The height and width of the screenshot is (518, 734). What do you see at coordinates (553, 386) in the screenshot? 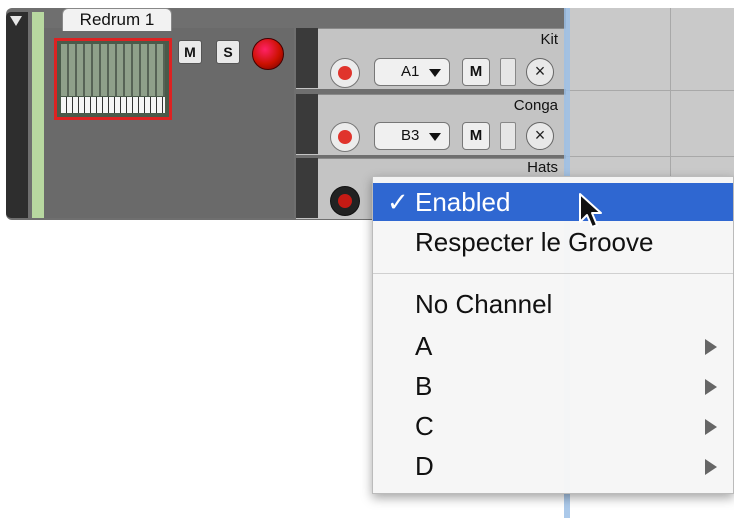
I see `menu-item-b: B` at bounding box center [553, 386].